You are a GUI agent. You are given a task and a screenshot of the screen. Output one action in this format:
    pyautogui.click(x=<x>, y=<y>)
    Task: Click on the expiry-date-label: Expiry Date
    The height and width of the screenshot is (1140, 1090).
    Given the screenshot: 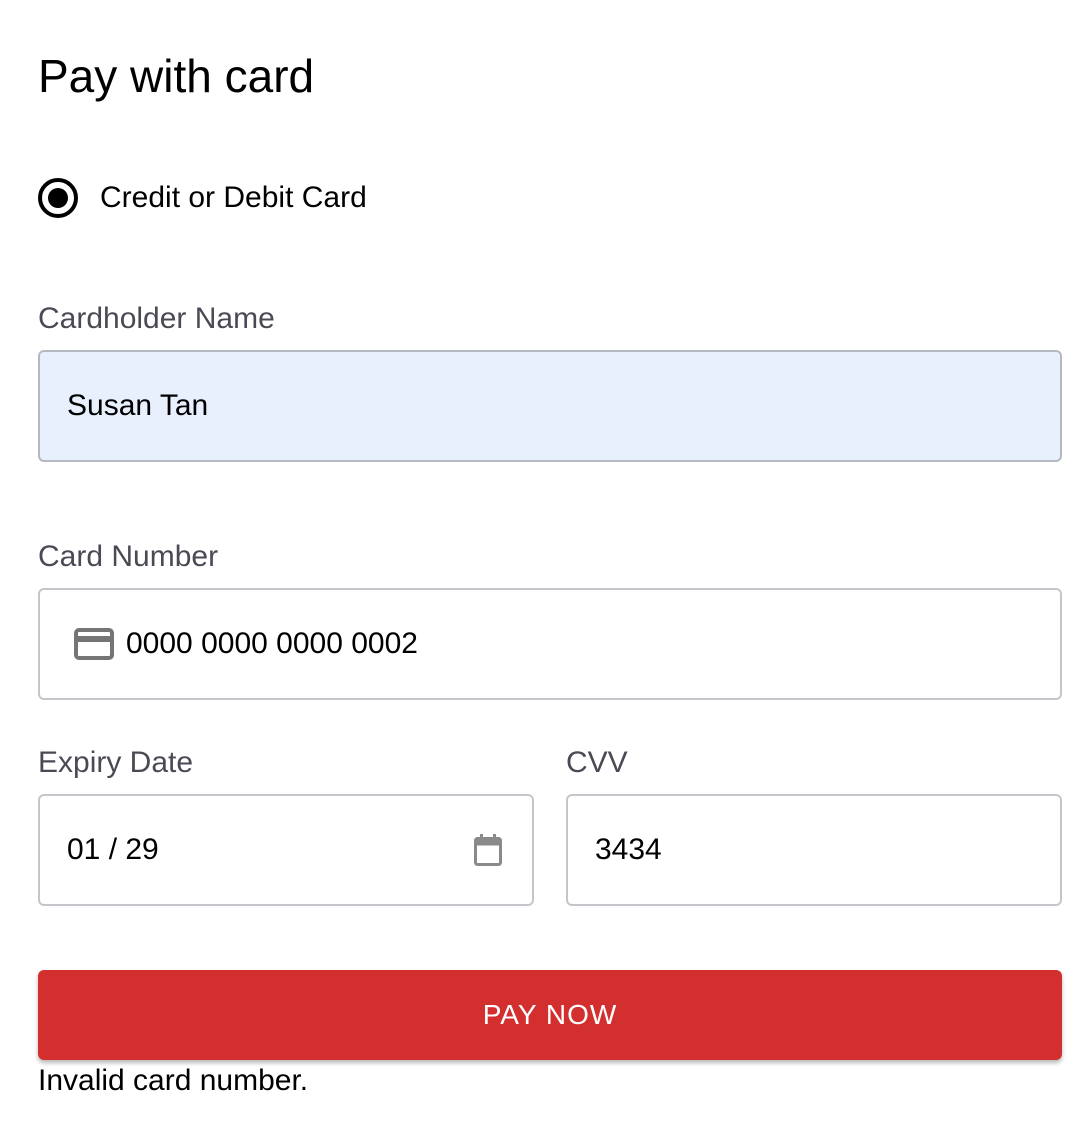 What is the action you would take?
    pyautogui.click(x=116, y=762)
    